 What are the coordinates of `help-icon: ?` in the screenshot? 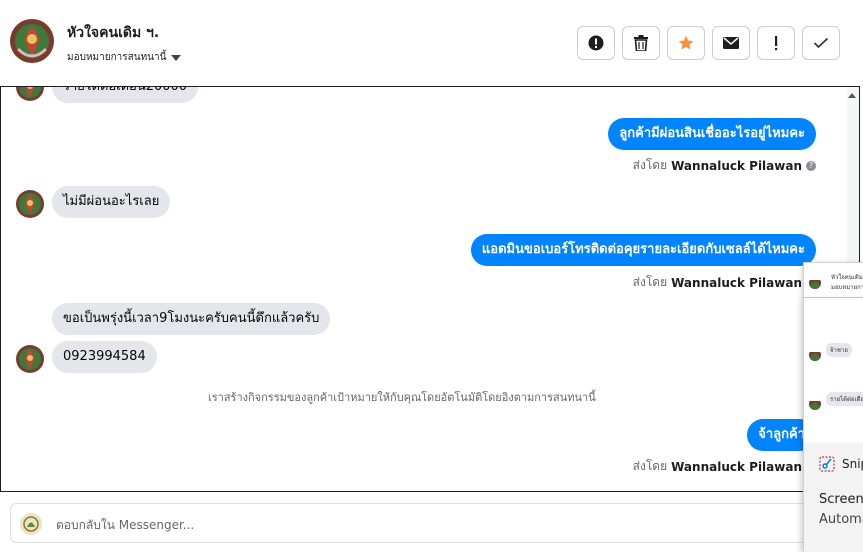 It's located at (811, 165).